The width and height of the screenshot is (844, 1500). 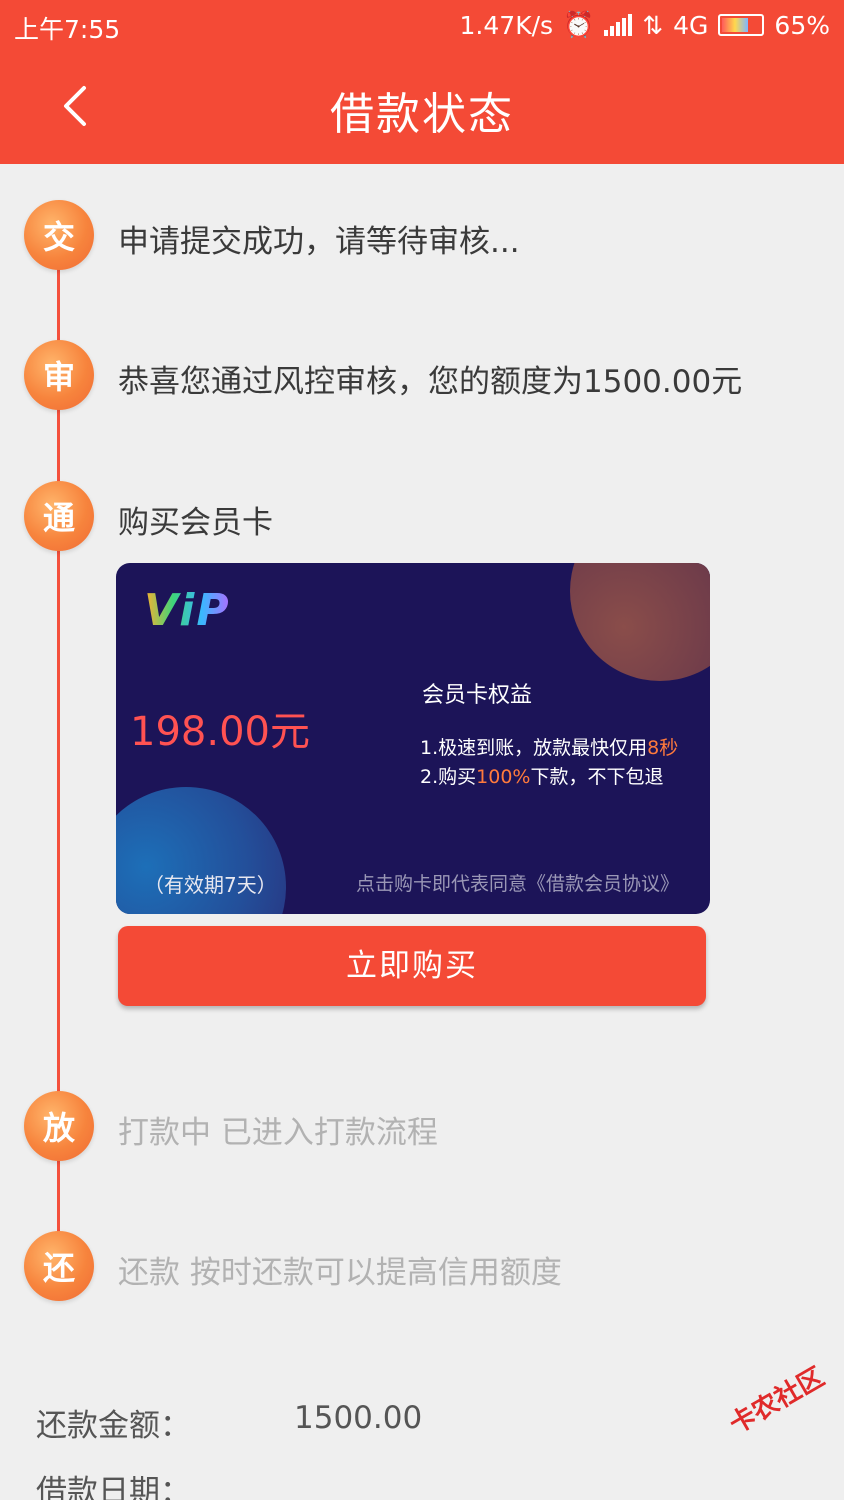 I want to click on step-pass-text: 购买会员卡, so click(x=195, y=523).